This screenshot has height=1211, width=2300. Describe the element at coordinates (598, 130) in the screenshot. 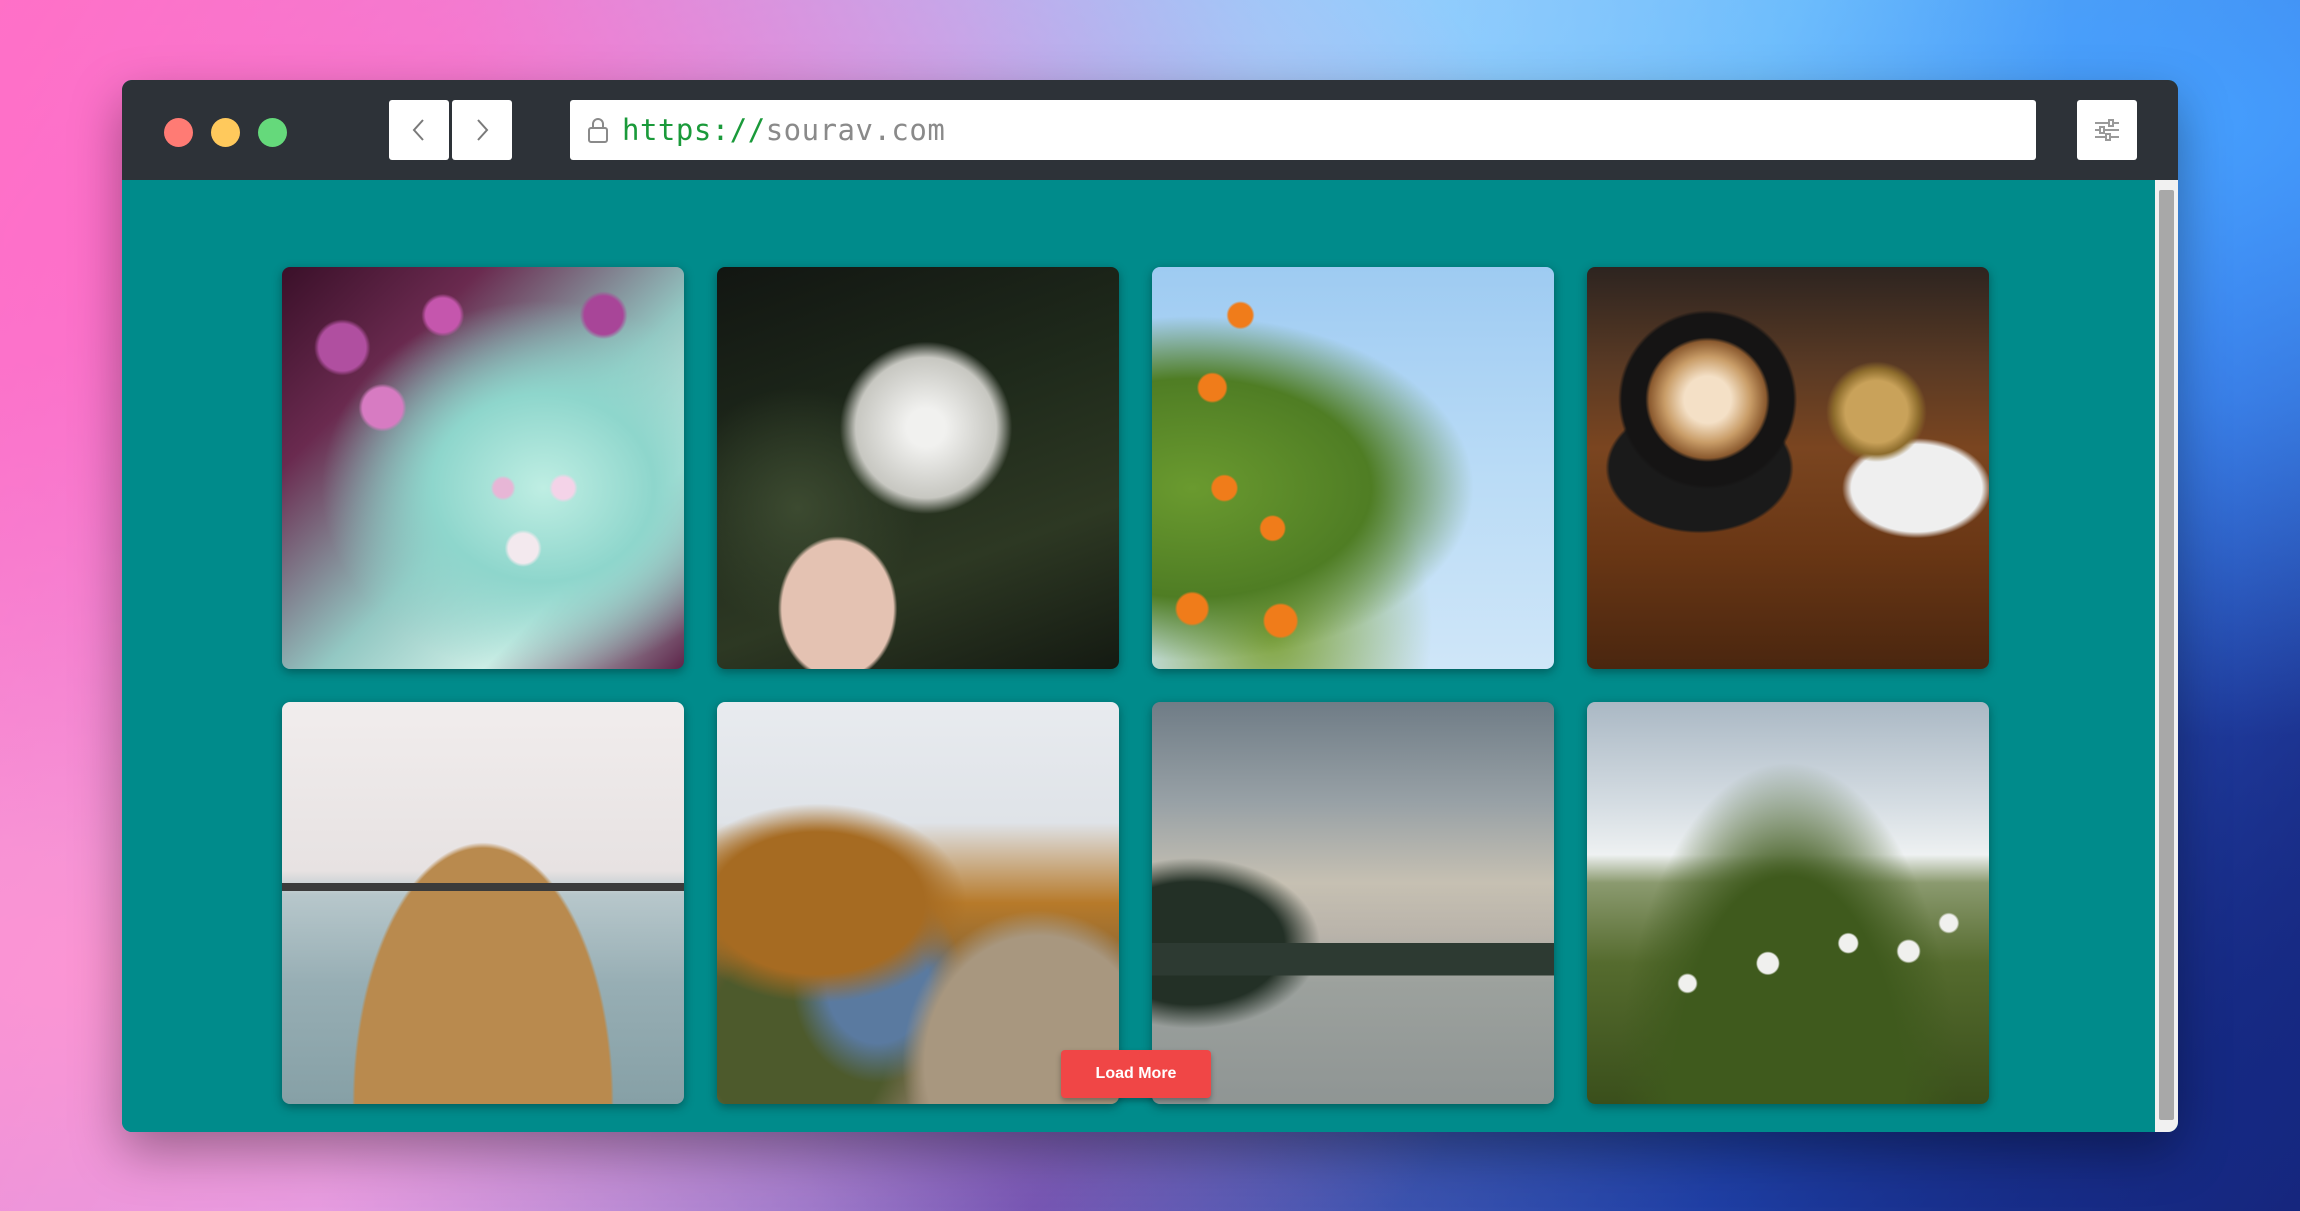

I see `lock-icon` at that location.